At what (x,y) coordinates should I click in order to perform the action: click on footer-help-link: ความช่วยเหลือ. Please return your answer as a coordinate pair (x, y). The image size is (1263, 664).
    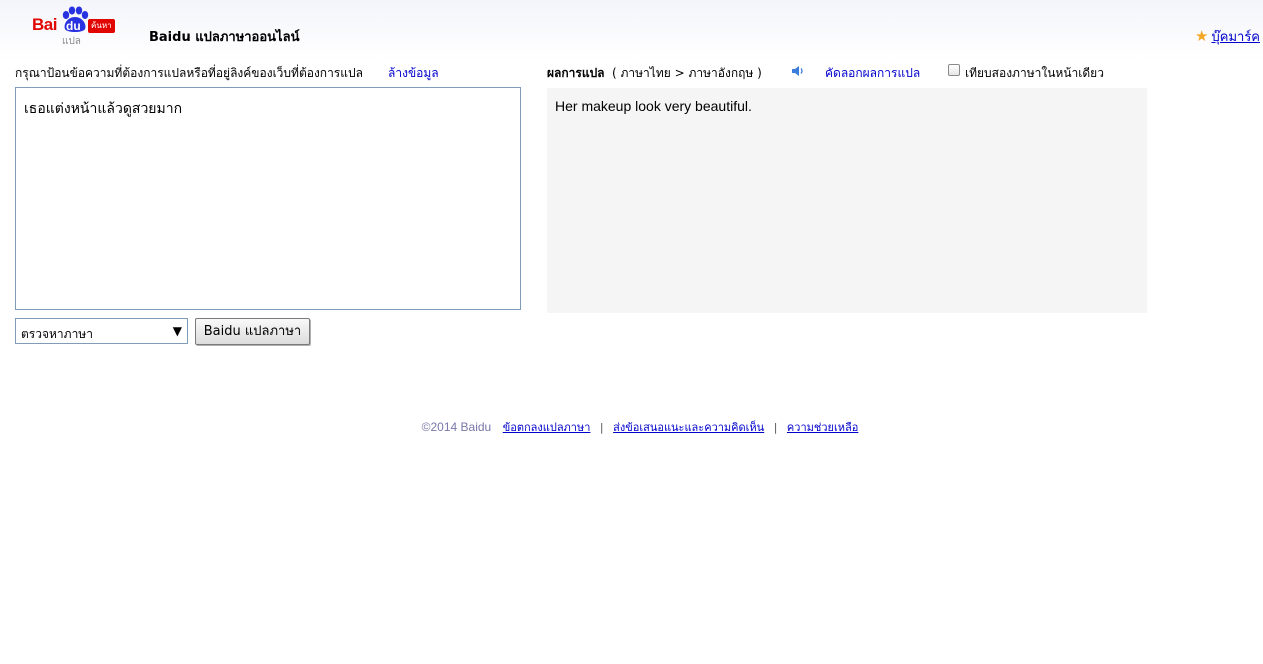
    Looking at the image, I should click on (822, 427).